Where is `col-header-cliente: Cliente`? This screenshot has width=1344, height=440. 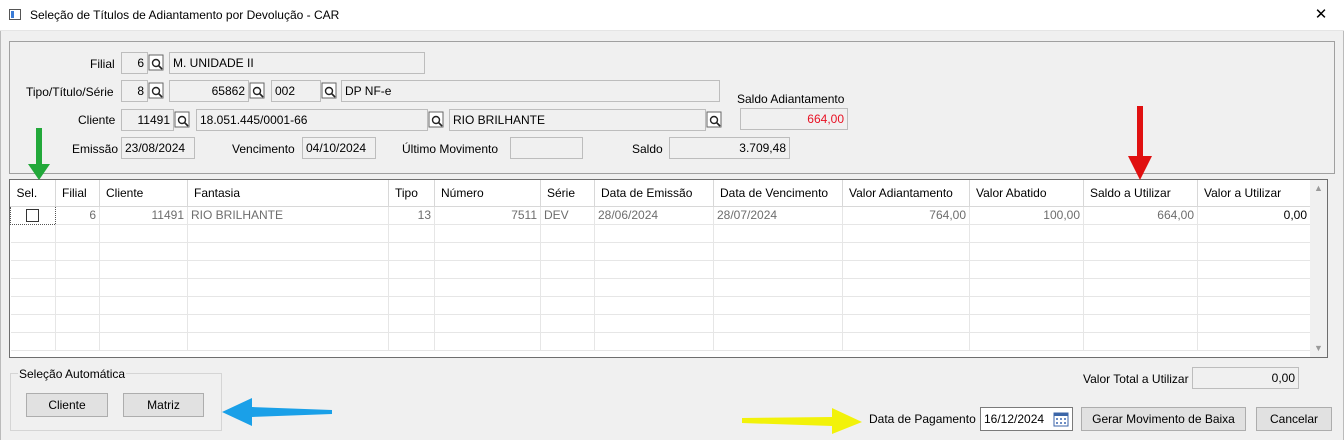
col-header-cliente: Cliente is located at coordinates (143, 193).